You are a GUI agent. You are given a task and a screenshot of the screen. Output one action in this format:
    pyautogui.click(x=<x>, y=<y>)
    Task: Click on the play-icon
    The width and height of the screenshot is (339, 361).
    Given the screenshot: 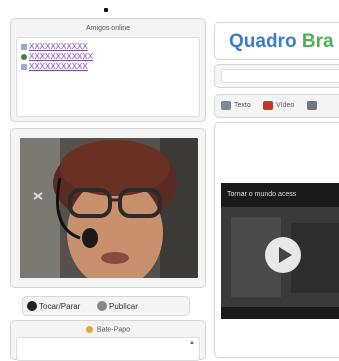 What is the action you would take?
    pyautogui.click(x=32, y=306)
    